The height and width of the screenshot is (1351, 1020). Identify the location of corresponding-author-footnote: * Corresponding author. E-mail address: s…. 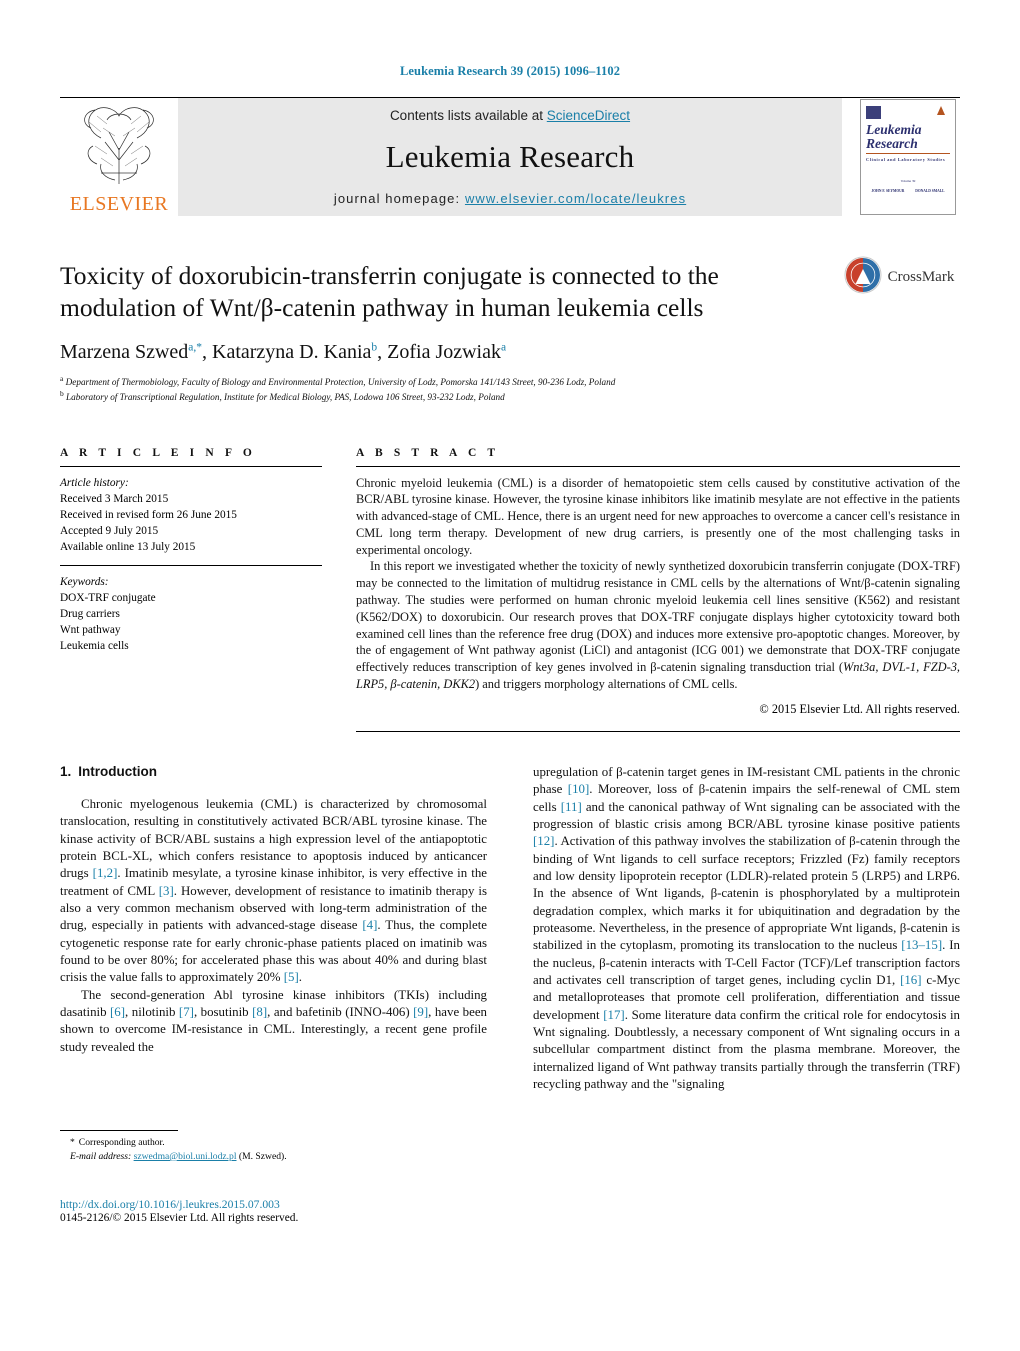
(273, 1146).